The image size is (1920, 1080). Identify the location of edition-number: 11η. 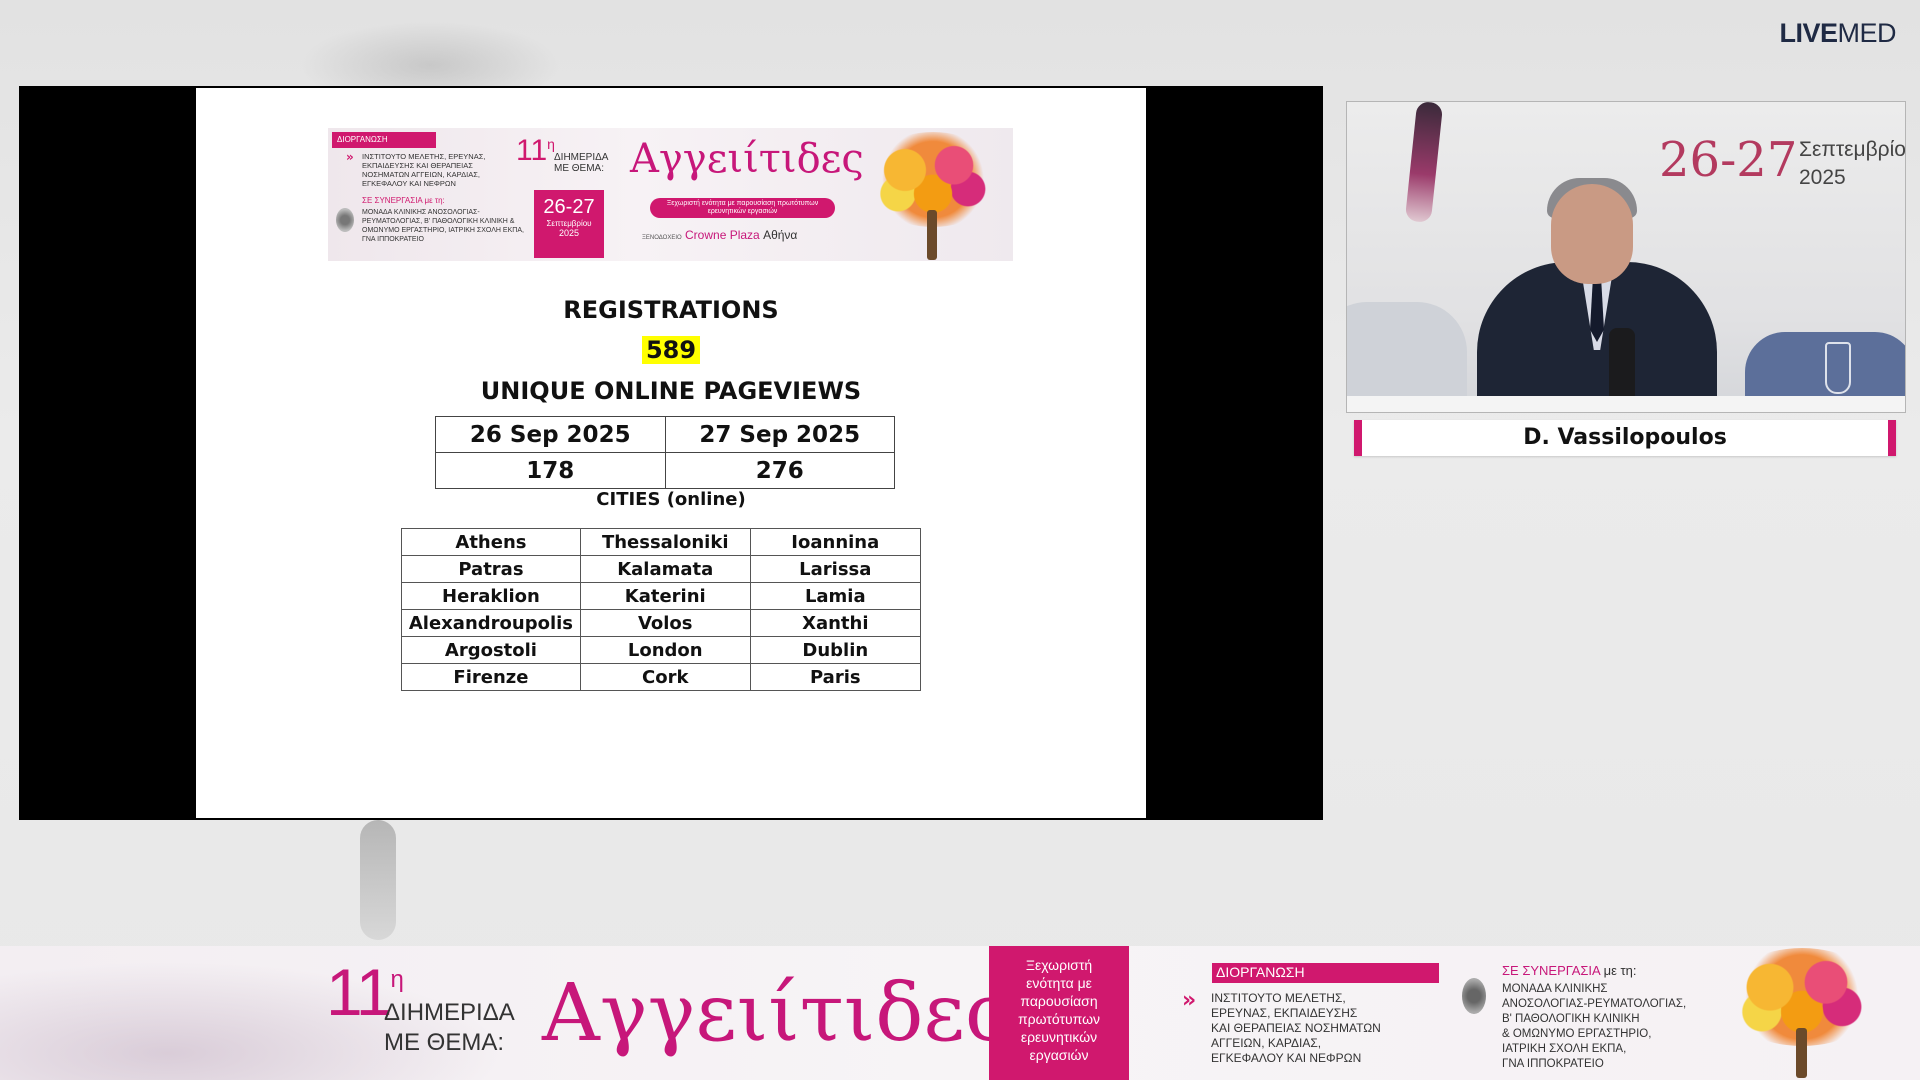
(535, 150).